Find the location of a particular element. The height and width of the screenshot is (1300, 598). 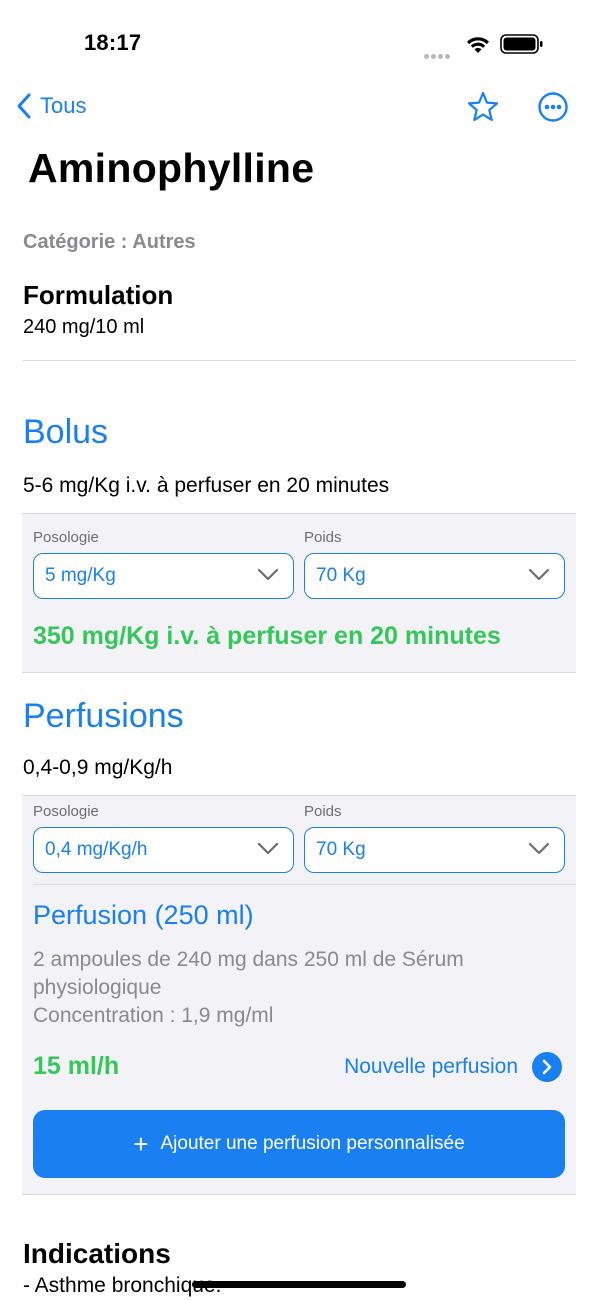

bolus-dosage-value: 5 mg/Kg is located at coordinates (80, 575).